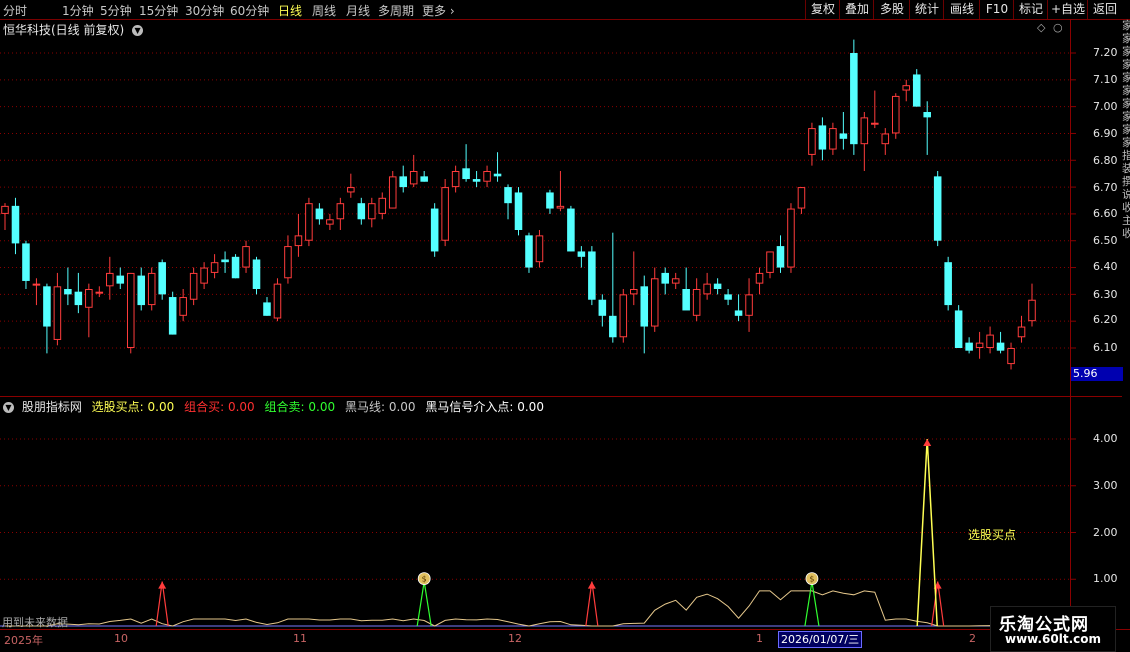 This screenshot has width=1130, height=652. I want to click on period-tab-more: 更多 ›, so click(438, 10).